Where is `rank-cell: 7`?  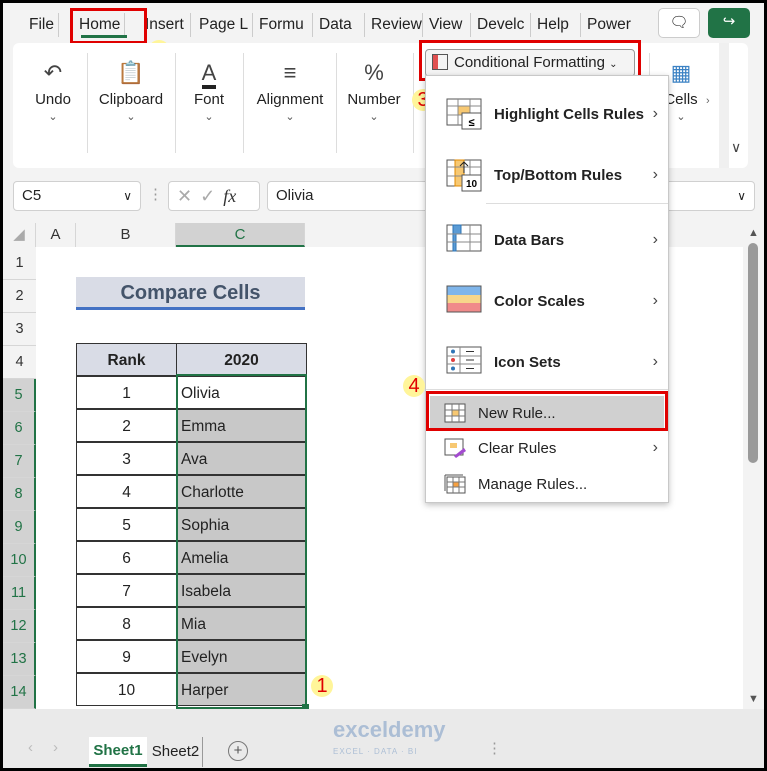 rank-cell: 7 is located at coordinates (126, 590).